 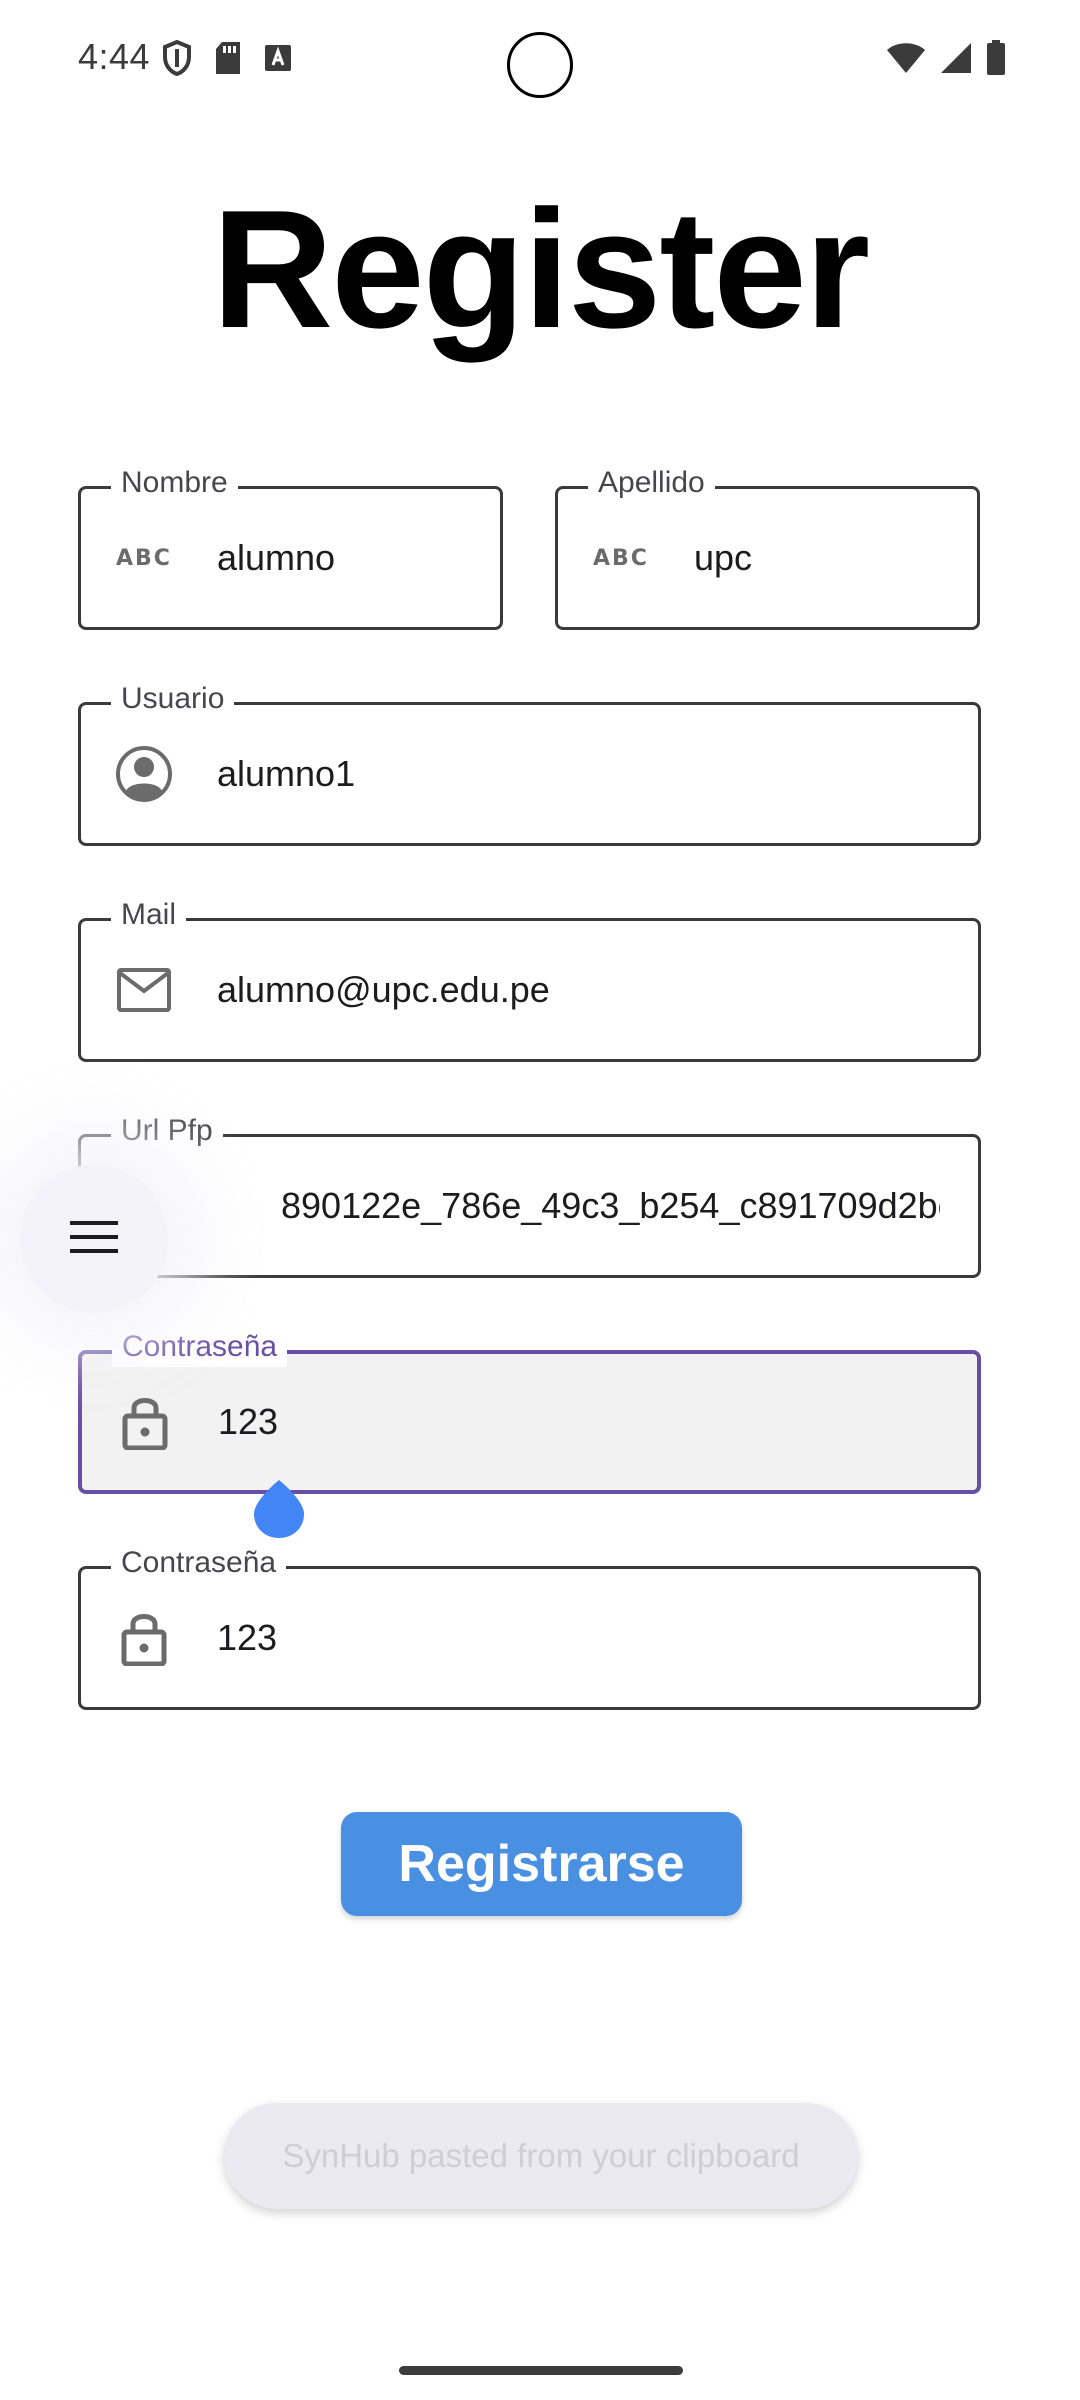 What do you see at coordinates (177, 60) in the screenshot?
I see `shield-icon` at bounding box center [177, 60].